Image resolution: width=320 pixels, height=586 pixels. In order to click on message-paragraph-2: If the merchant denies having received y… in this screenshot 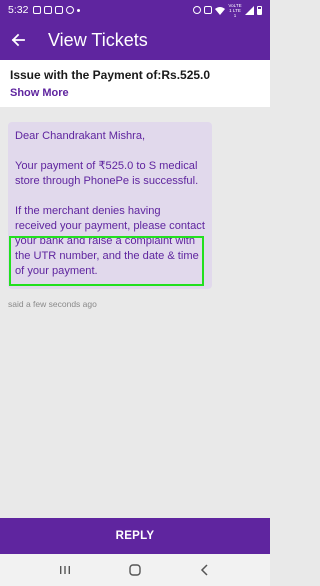, I will do `click(110, 241)`.